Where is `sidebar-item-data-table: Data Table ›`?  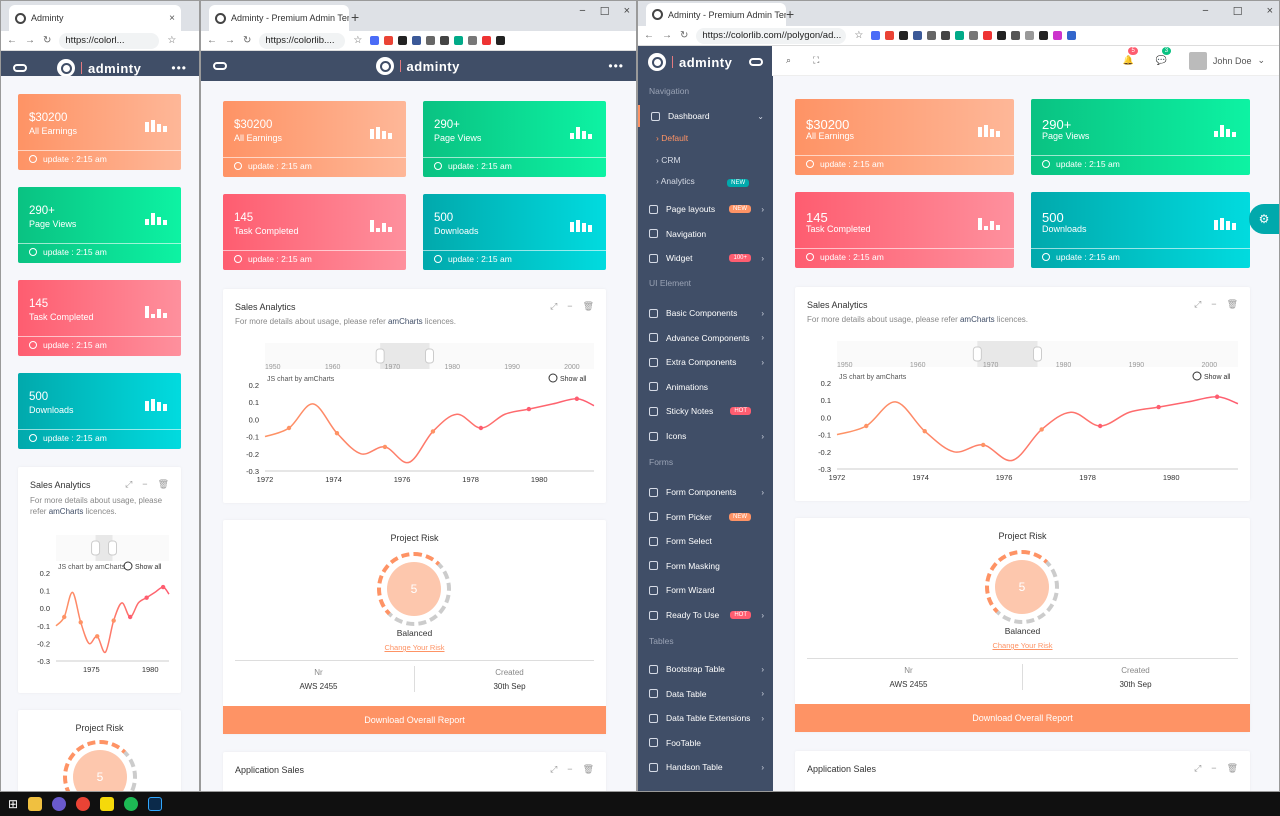 sidebar-item-data-table: Data Table › is located at coordinates (705, 694).